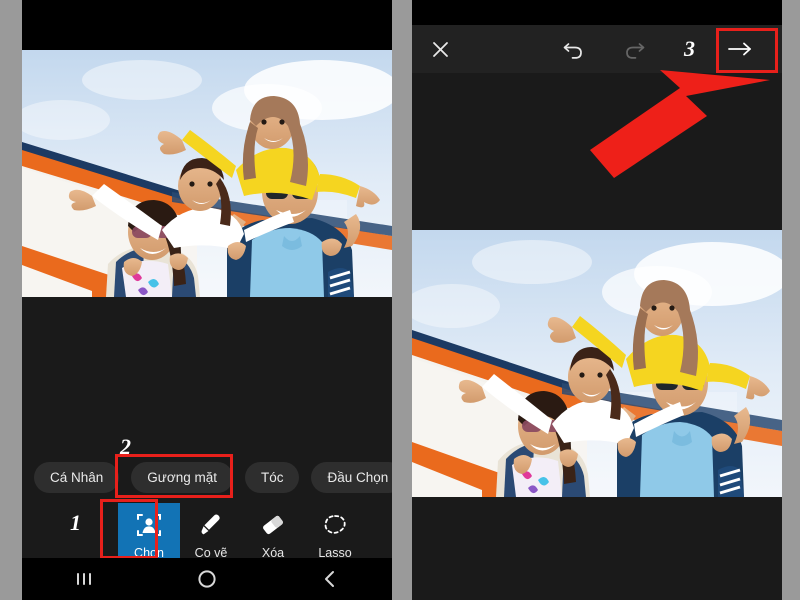 The width and height of the screenshot is (800, 600). I want to click on brush-icon, so click(211, 525).